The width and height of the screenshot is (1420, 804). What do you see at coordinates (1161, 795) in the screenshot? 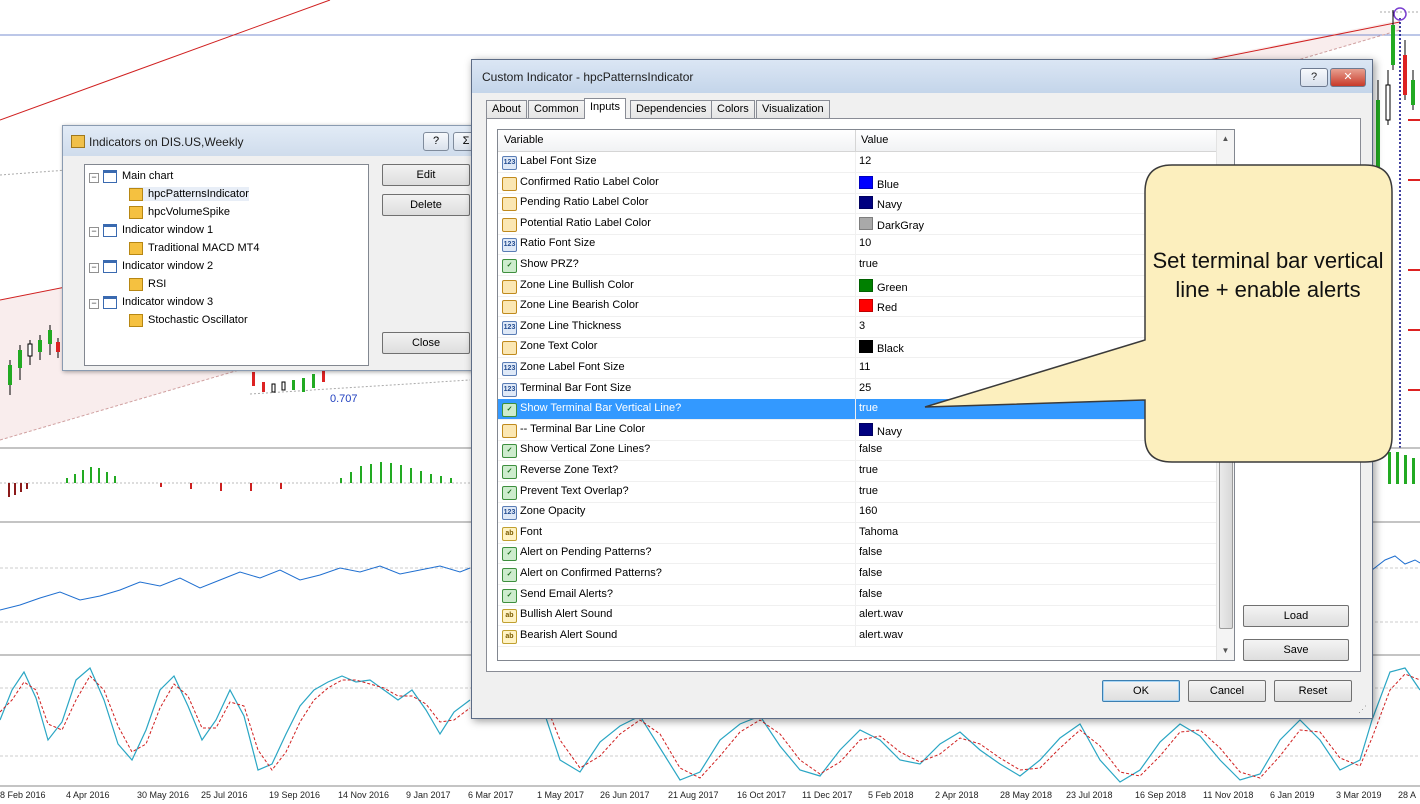
I see `date-label: 16 Sep 2018` at bounding box center [1161, 795].